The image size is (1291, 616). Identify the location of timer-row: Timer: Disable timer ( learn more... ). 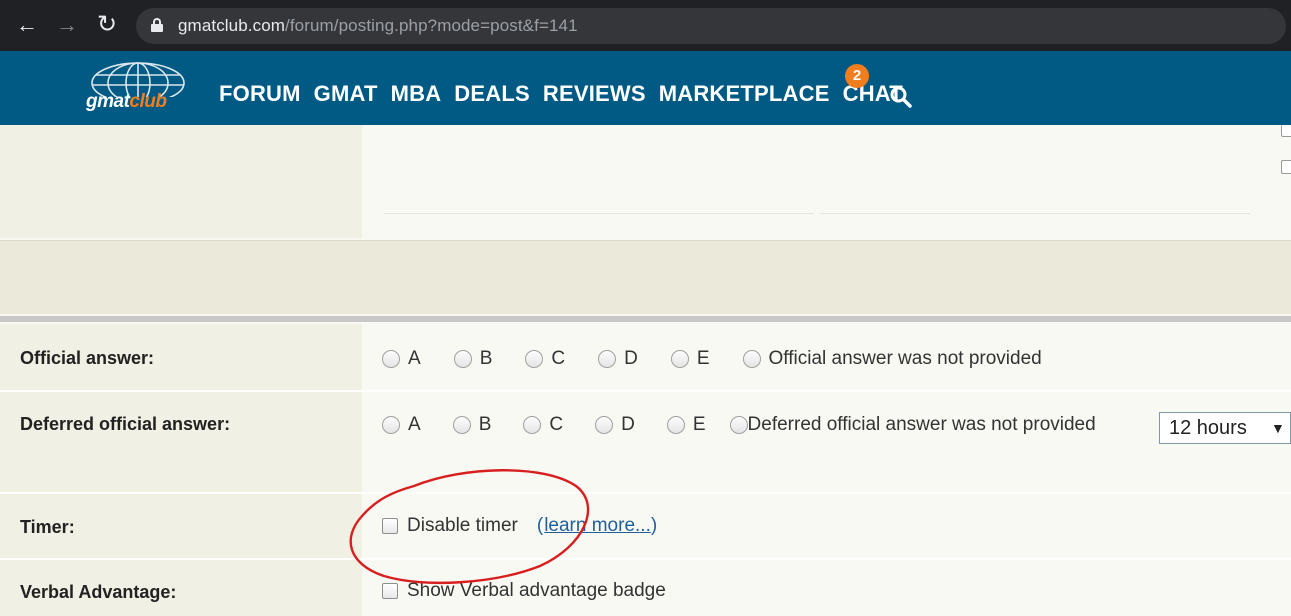
(645, 525).